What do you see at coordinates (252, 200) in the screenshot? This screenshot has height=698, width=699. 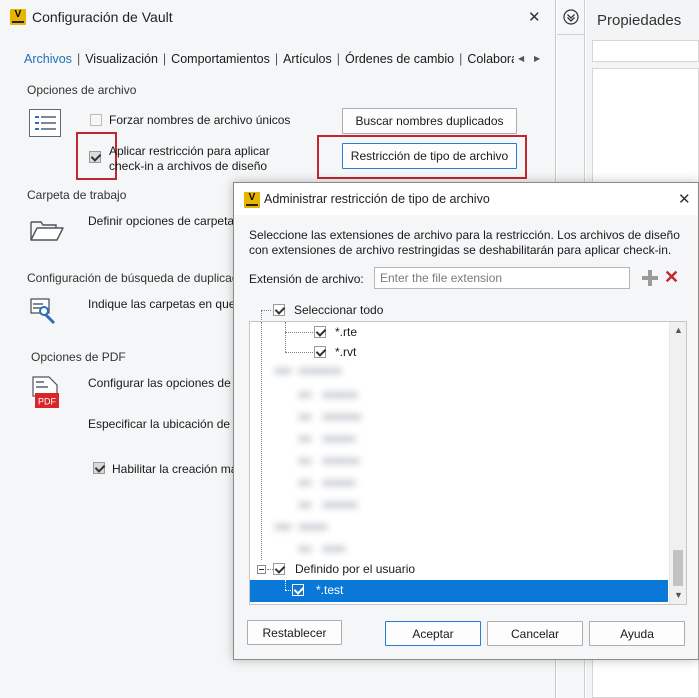 I see `dialog-vault-logo-icon: V` at bounding box center [252, 200].